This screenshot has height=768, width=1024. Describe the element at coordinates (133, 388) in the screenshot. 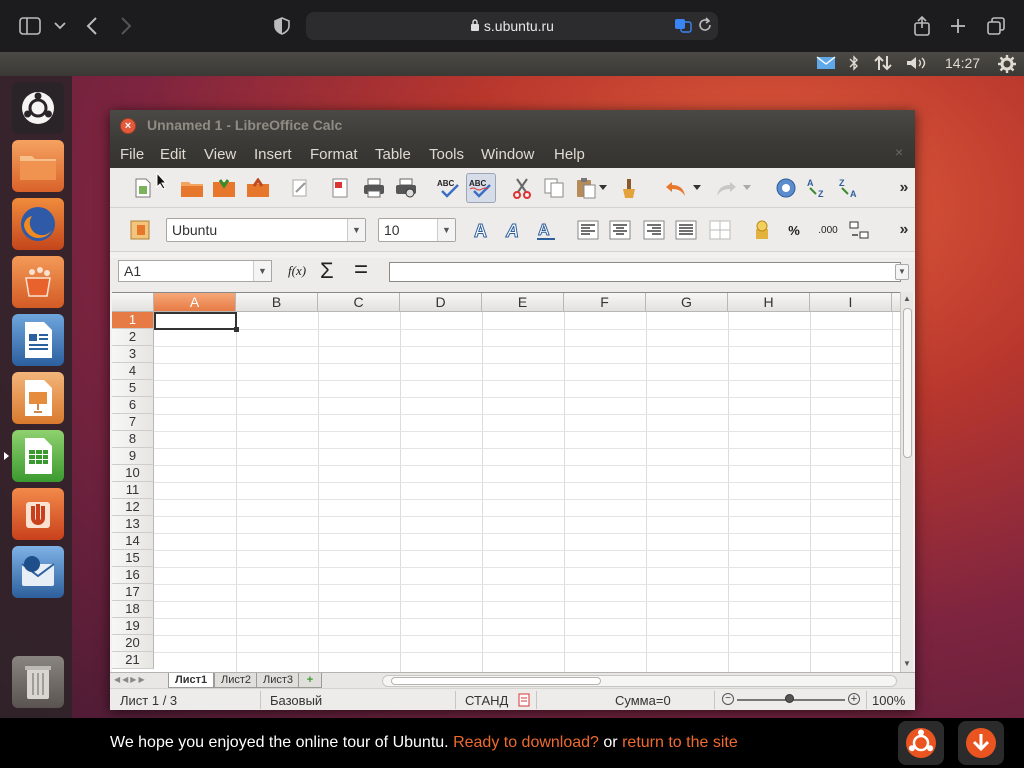

I see `row-header-5: 5` at that location.